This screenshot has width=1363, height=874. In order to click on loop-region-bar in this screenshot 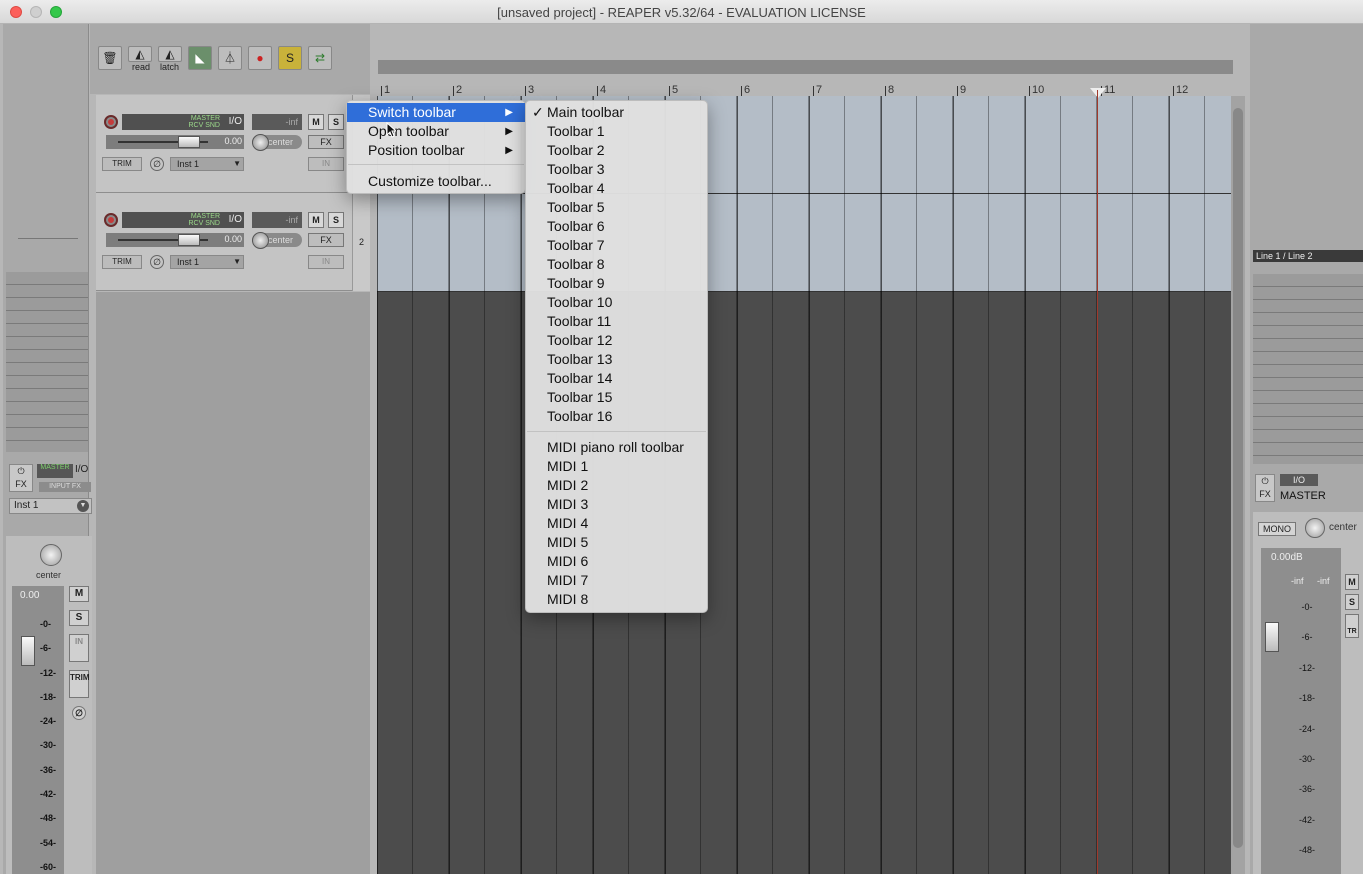, I will do `click(805, 67)`.